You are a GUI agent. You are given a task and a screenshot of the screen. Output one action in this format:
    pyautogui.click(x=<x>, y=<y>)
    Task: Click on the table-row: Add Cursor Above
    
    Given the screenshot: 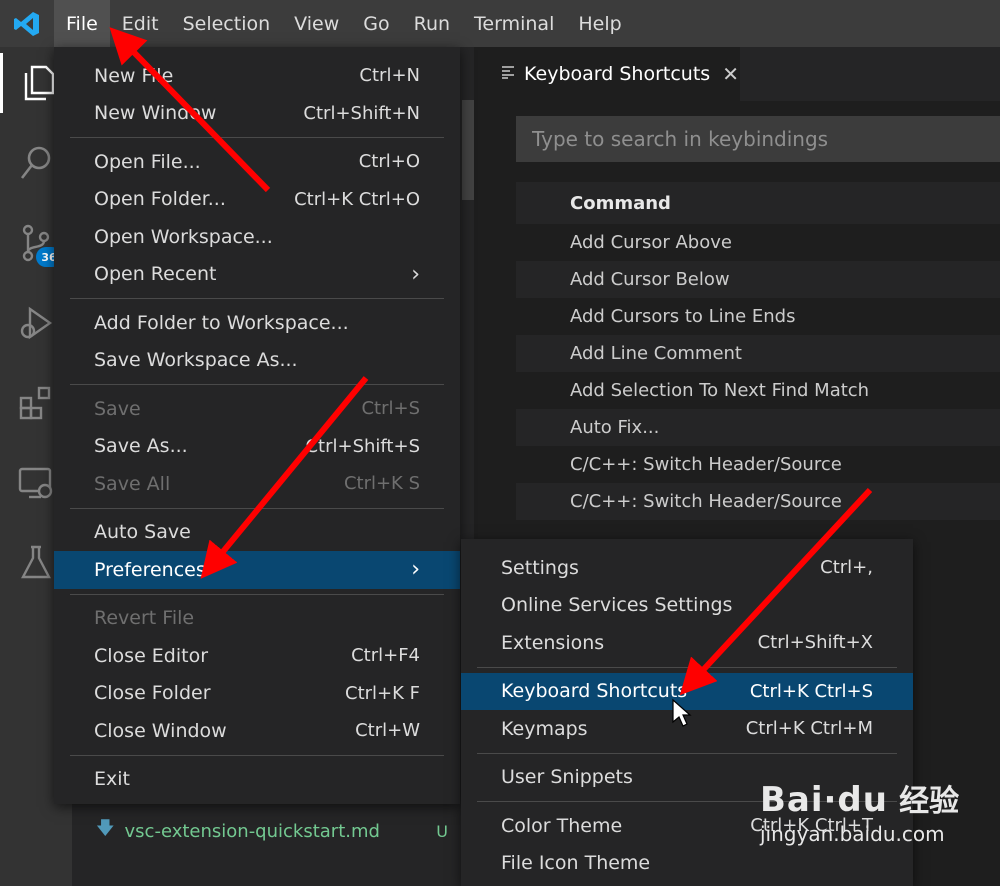 What is the action you would take?
    pyautogui.click(x=758, y=242)
    